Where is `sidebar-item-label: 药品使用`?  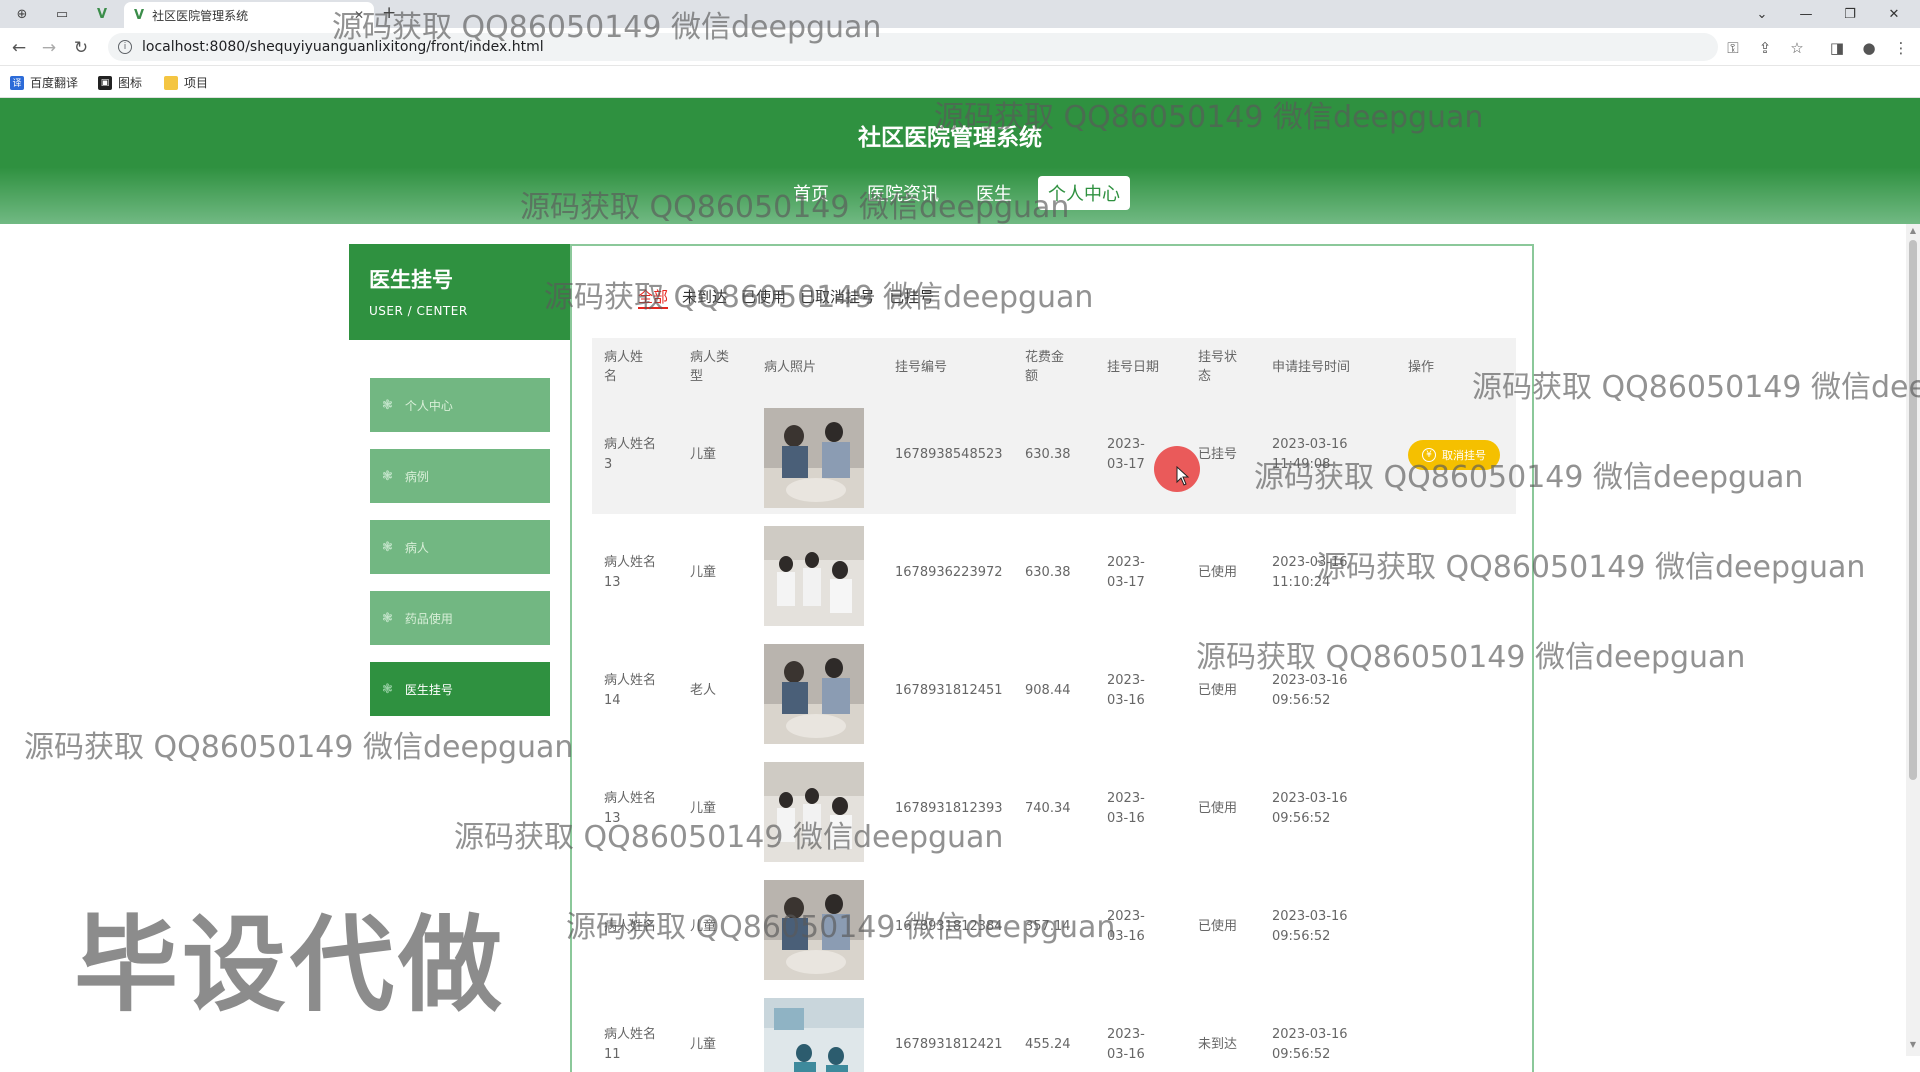
sidebar-item-label: 药品使用 is located at coordinates (428, 618).